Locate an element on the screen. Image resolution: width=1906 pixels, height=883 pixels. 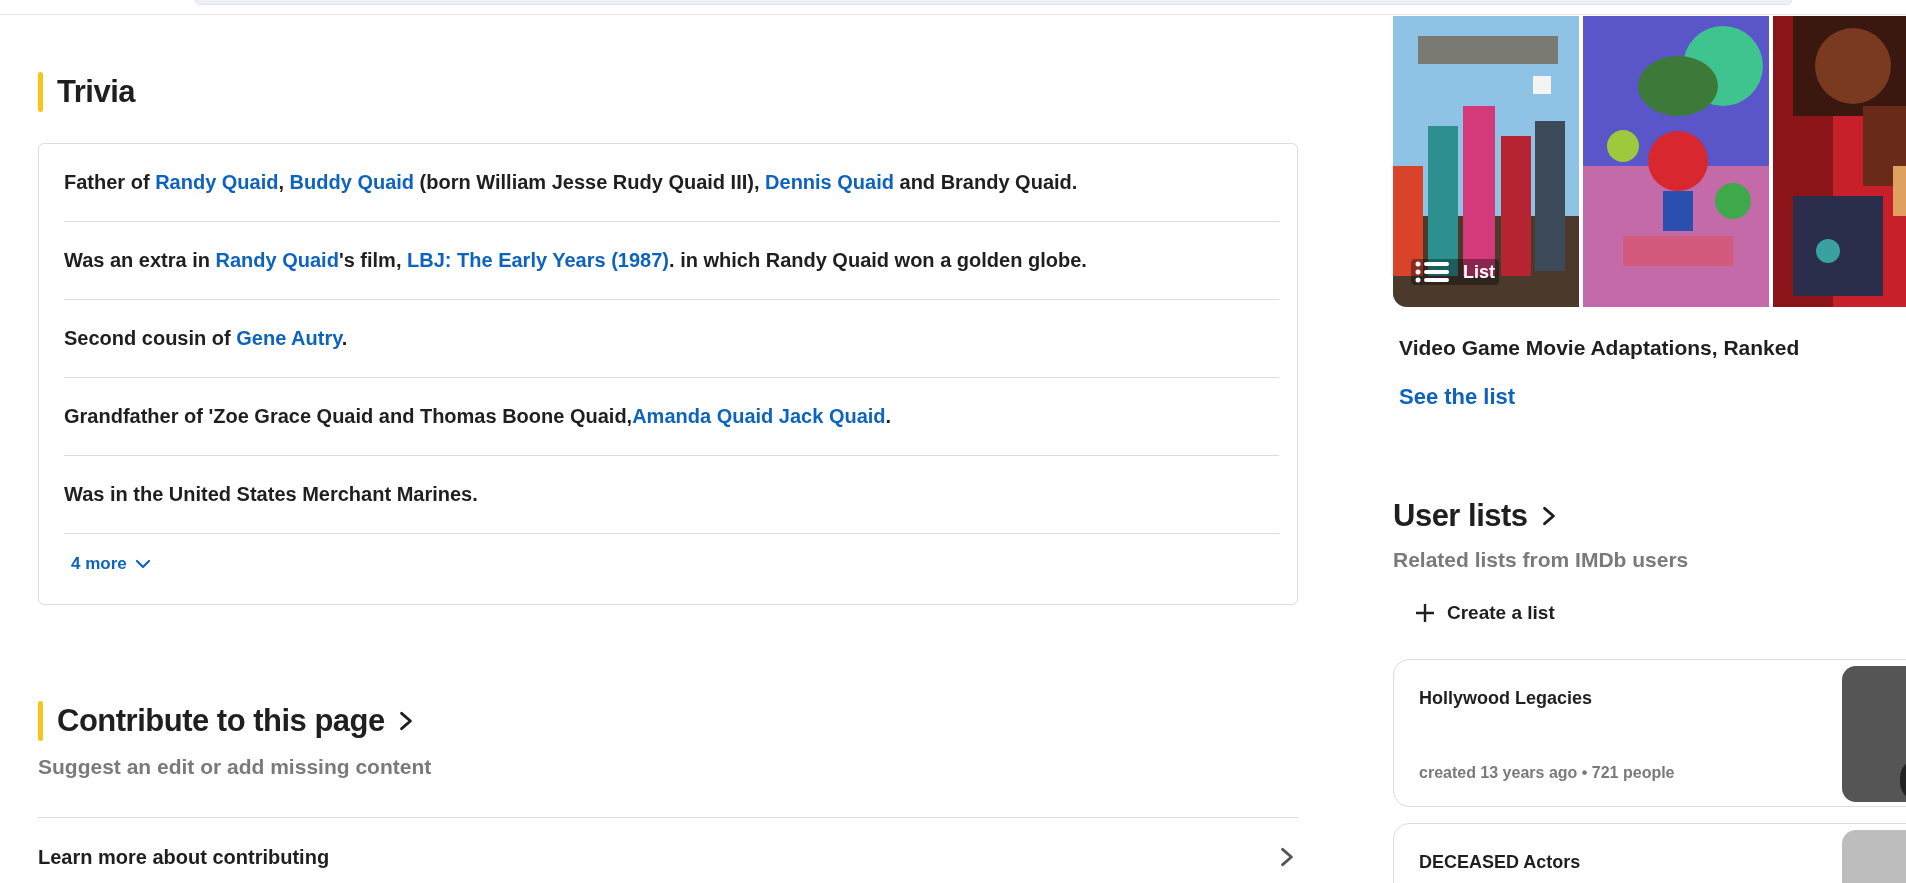
trivia-link: Gene Autry is located at coordinates (289, 338).